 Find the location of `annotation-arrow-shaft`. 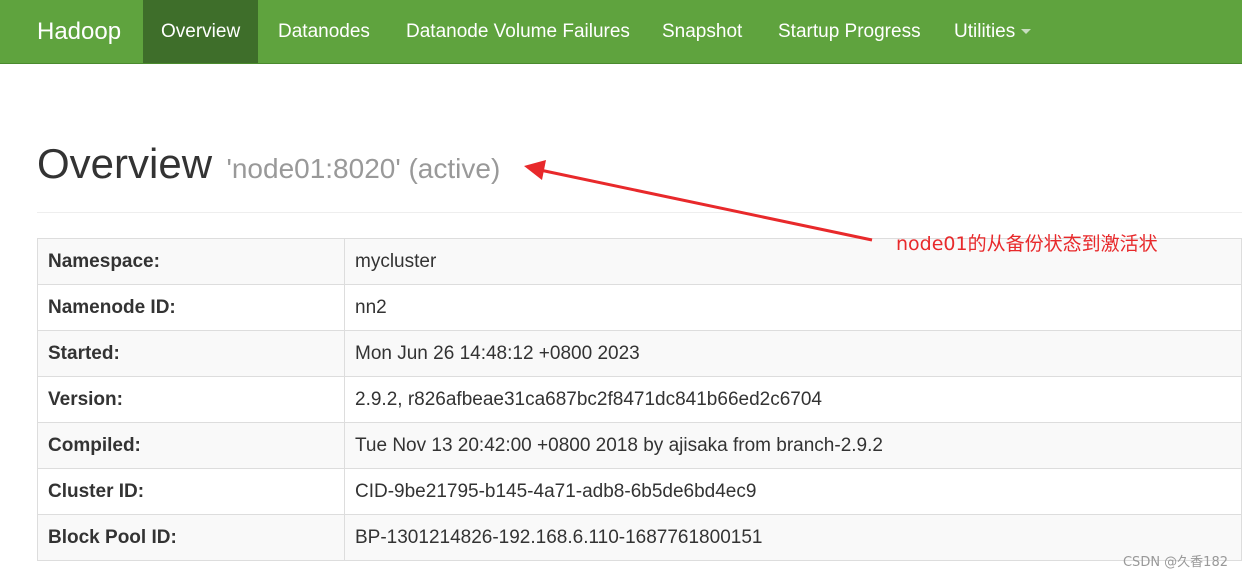

annotation-arrow-shaft is located at coordinates (706, 205).